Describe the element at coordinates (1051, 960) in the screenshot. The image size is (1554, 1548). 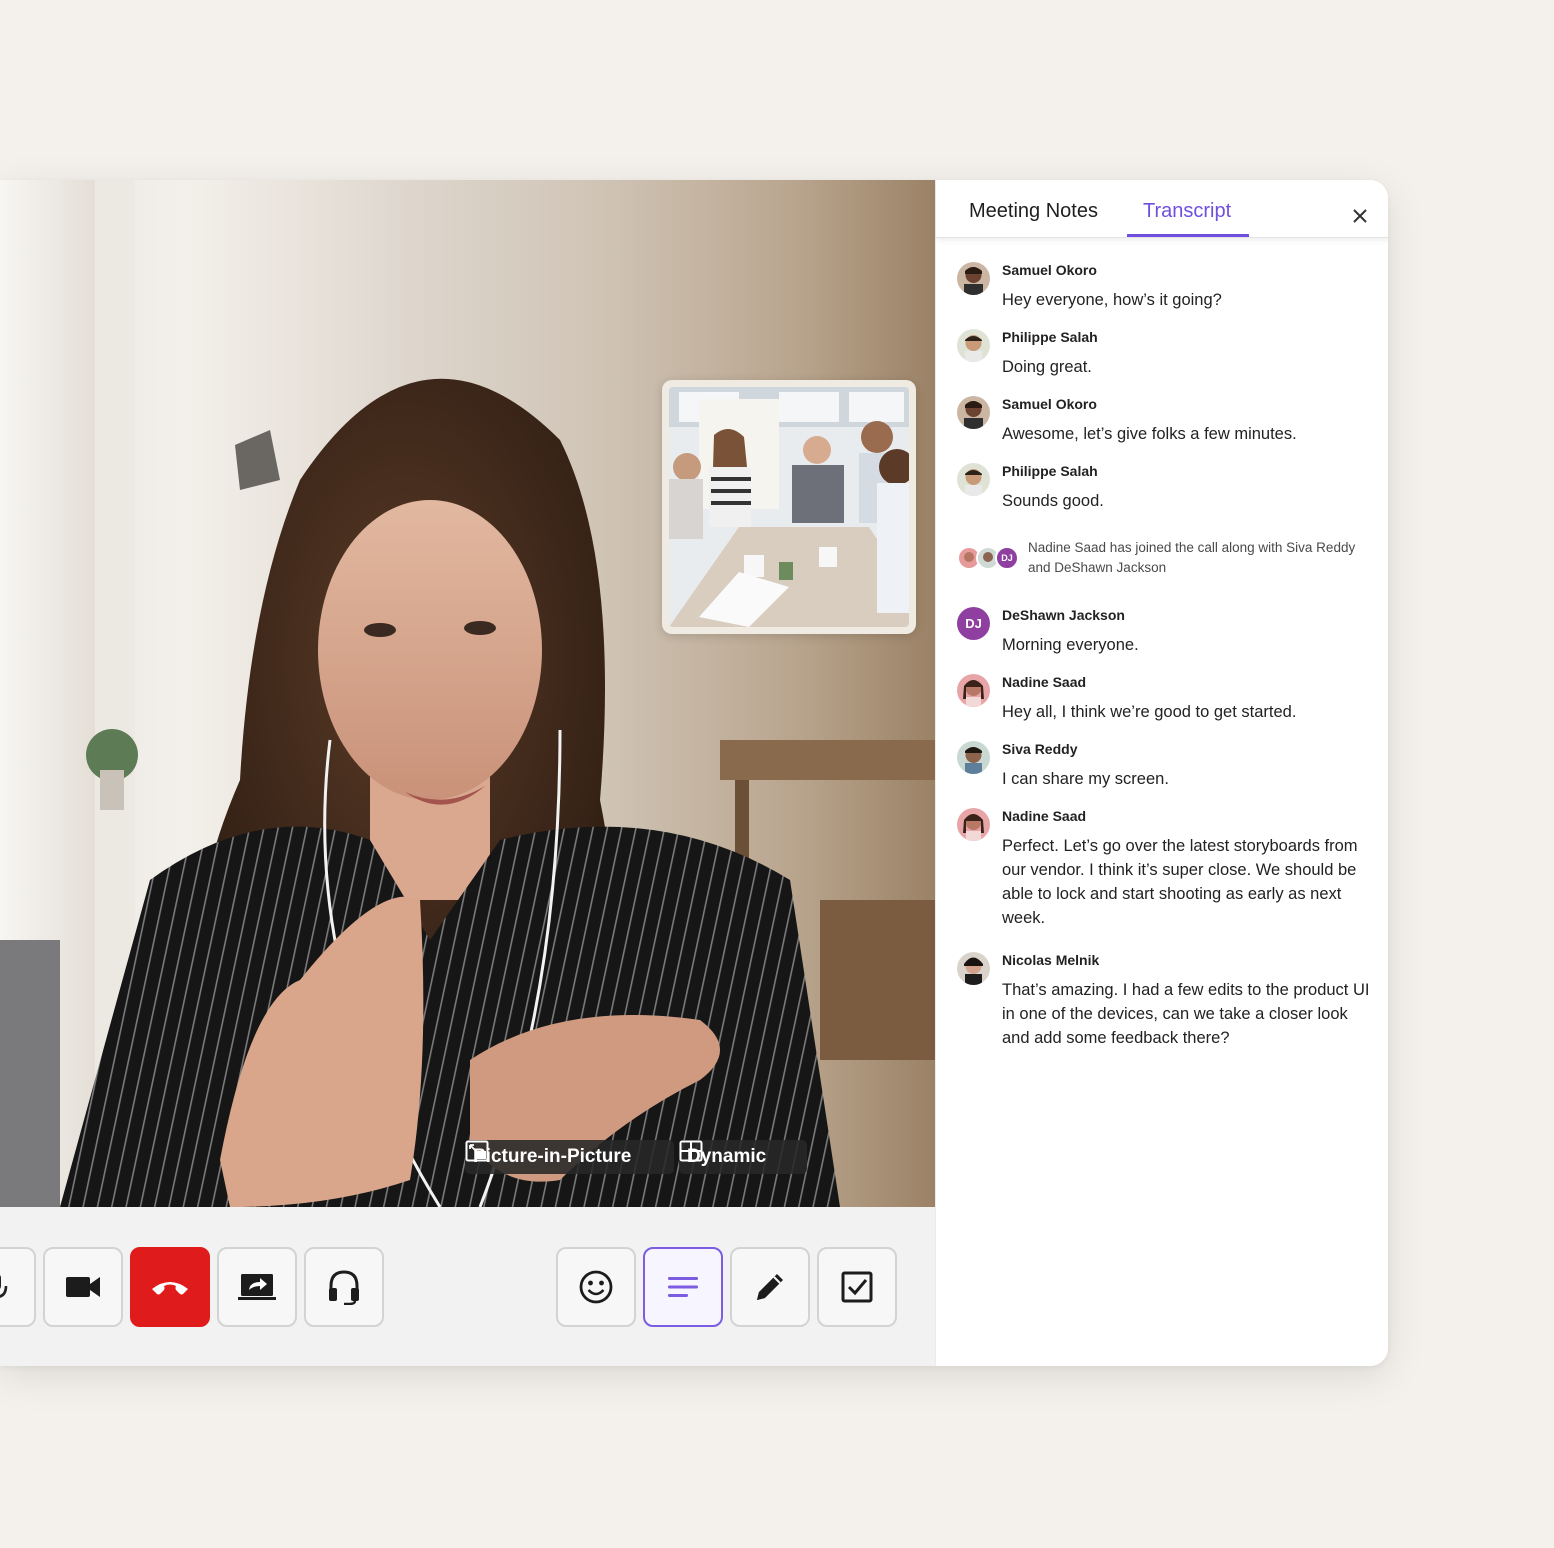
I see `speaker-name: Nicolas Melnik` at that location.